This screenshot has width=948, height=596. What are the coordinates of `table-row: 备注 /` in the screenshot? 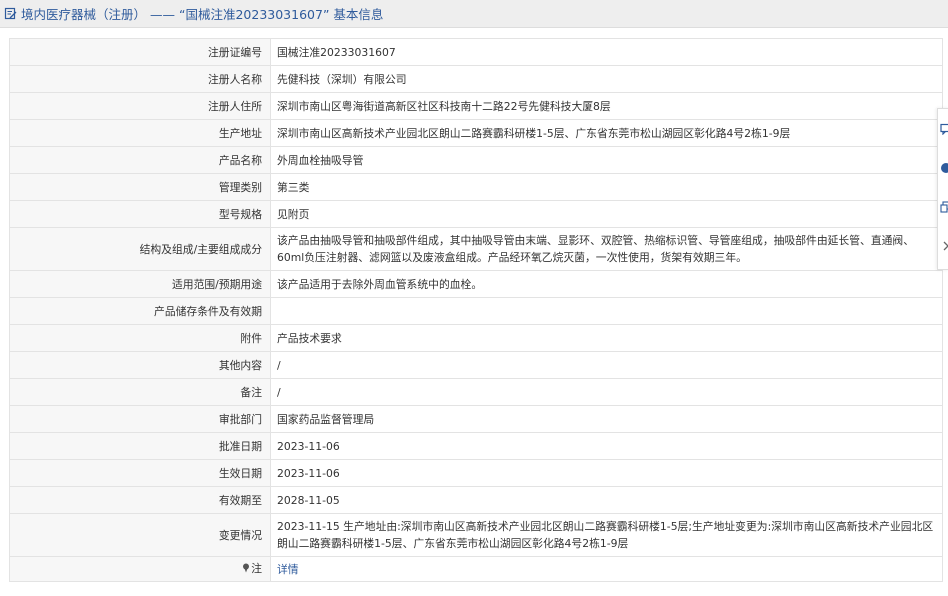 It's located at (476, 392).